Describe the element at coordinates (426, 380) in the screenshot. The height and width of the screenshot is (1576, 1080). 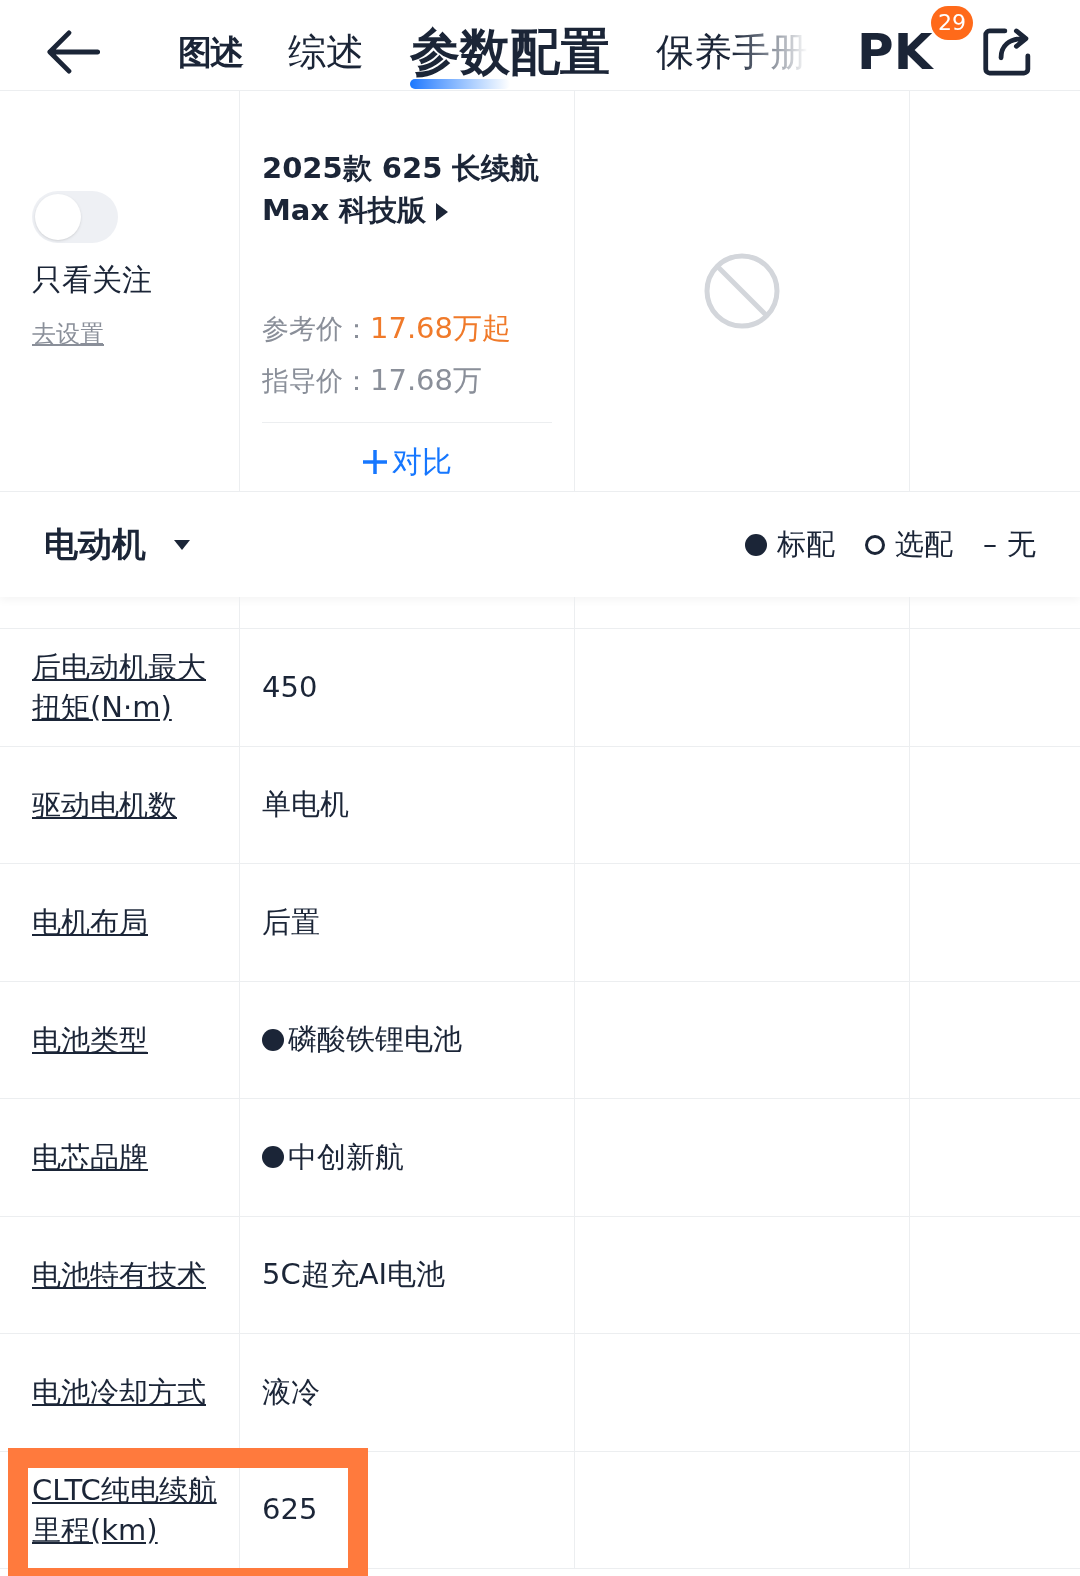
I see `guide-price: 17.68万` at that location.